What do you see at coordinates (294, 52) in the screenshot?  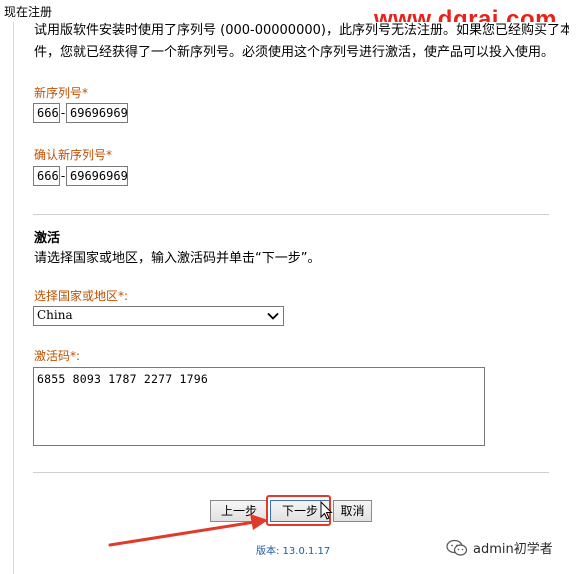 I see `intro-line-2: 件，您就已经获得了一个新序列号。必须使用这个序列号进行激活，使产品可以投入使用。` at bounding box center [294, 52].